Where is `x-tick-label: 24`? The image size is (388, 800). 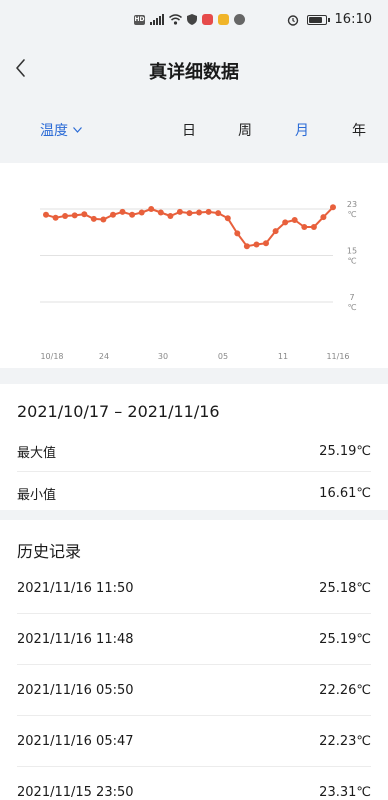
x-tick-label: 24 is located at coordinates (104, 356).